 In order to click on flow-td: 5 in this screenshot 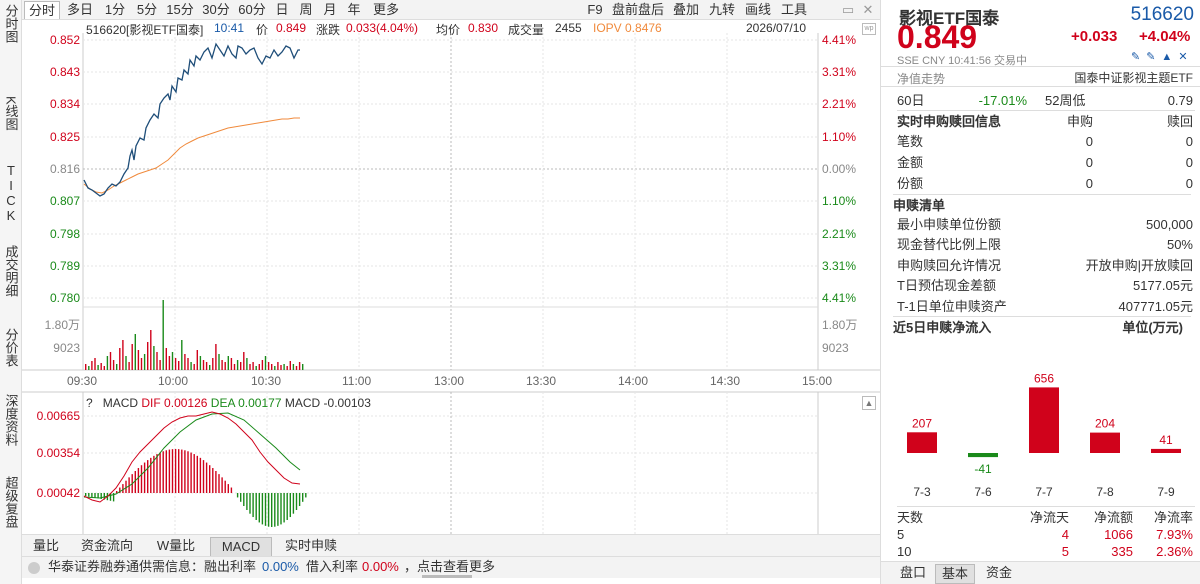, I will do `click(1065, 551)`.